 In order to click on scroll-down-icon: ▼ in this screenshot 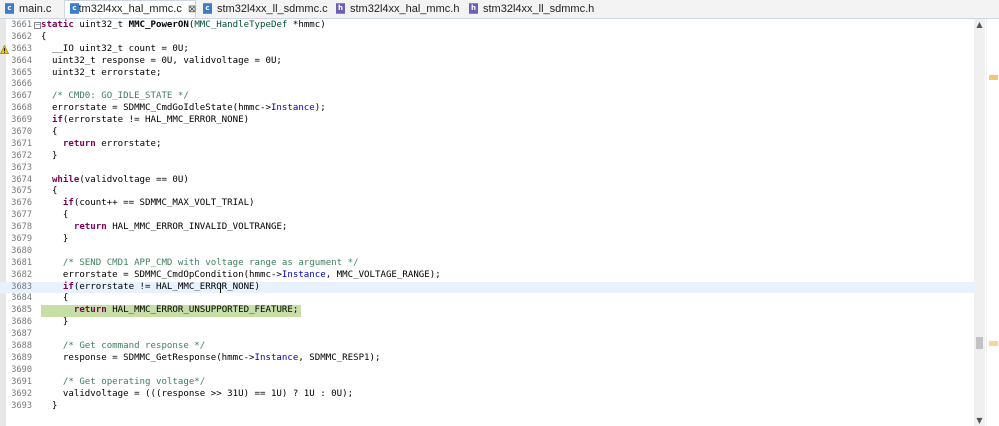, I will do `click(979, 420)`.